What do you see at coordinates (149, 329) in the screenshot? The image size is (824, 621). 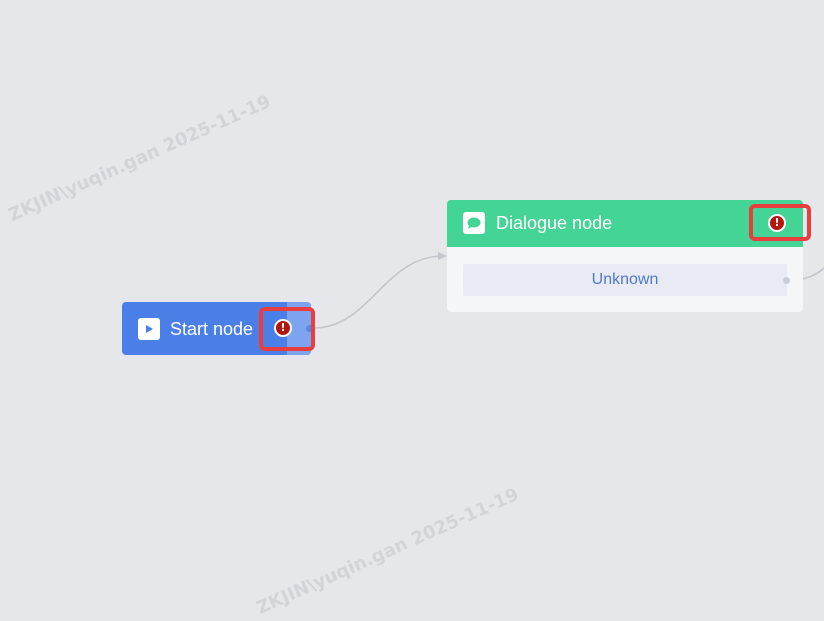 I see `play-icon` at bounding box center [149, 329].